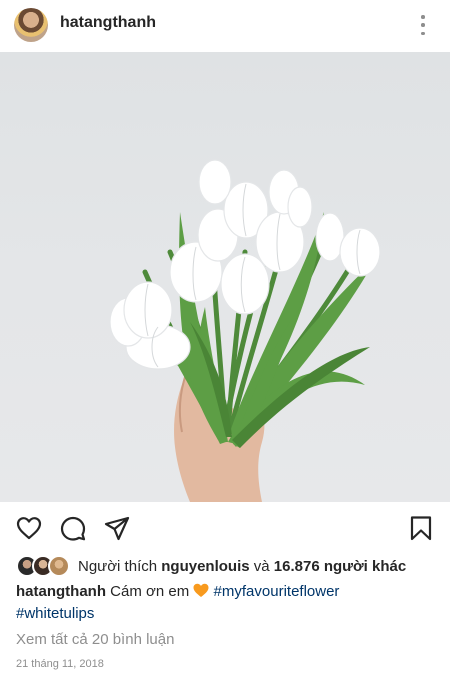 Image resolution: width=450 pixels, height=683 pixels. What do you see at coordinates (95, 639) in the screenshot?
I see `view-all-comments-link: Xem tất cả 20 bình luận` at bounding box center [95, 639].